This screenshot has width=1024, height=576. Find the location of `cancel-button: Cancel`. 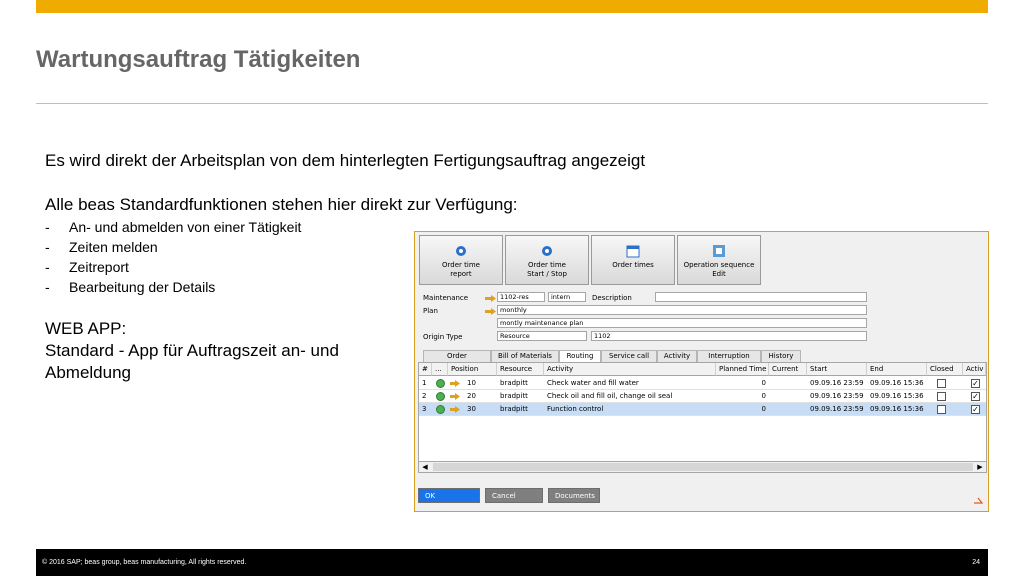

cancel-button: Cancel is located at coordinates (514, 495).